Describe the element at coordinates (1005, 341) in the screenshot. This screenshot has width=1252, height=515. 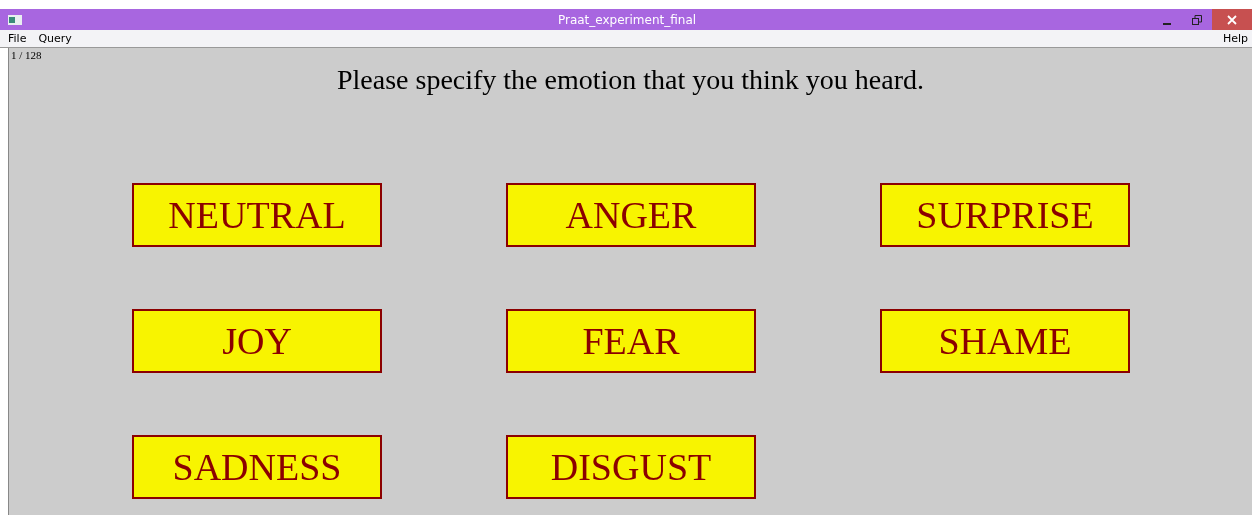
I see `emotion-button: SHAME` at that location.